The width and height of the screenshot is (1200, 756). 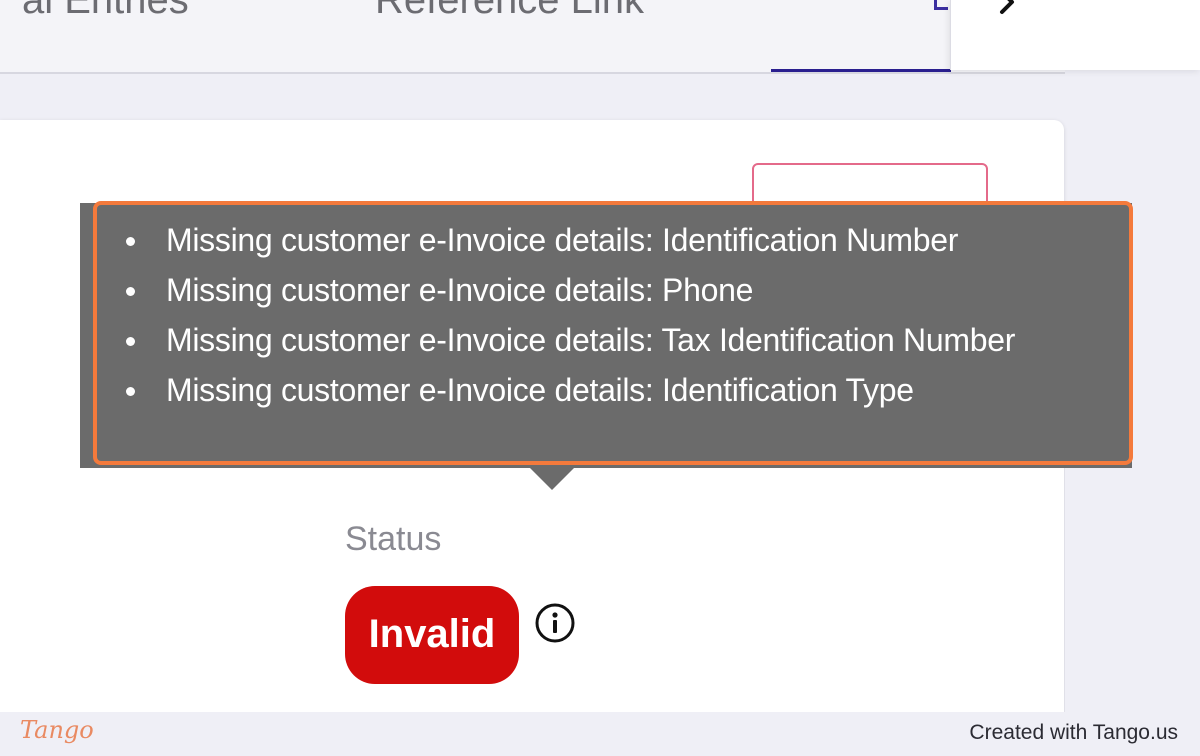 I want to click on tab-bar: al Entries Reference Link, so click(x=532, y=37).